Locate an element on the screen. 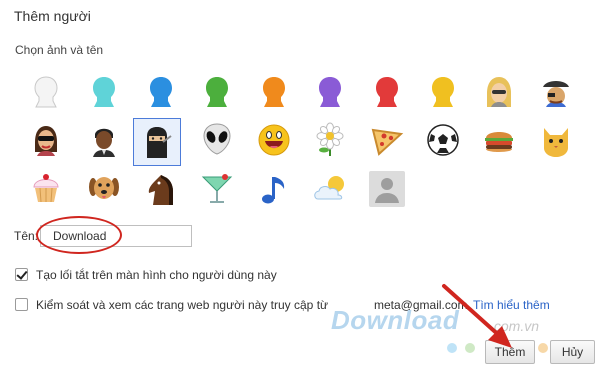  avatar-ninja is located at coordinates (157, 142).